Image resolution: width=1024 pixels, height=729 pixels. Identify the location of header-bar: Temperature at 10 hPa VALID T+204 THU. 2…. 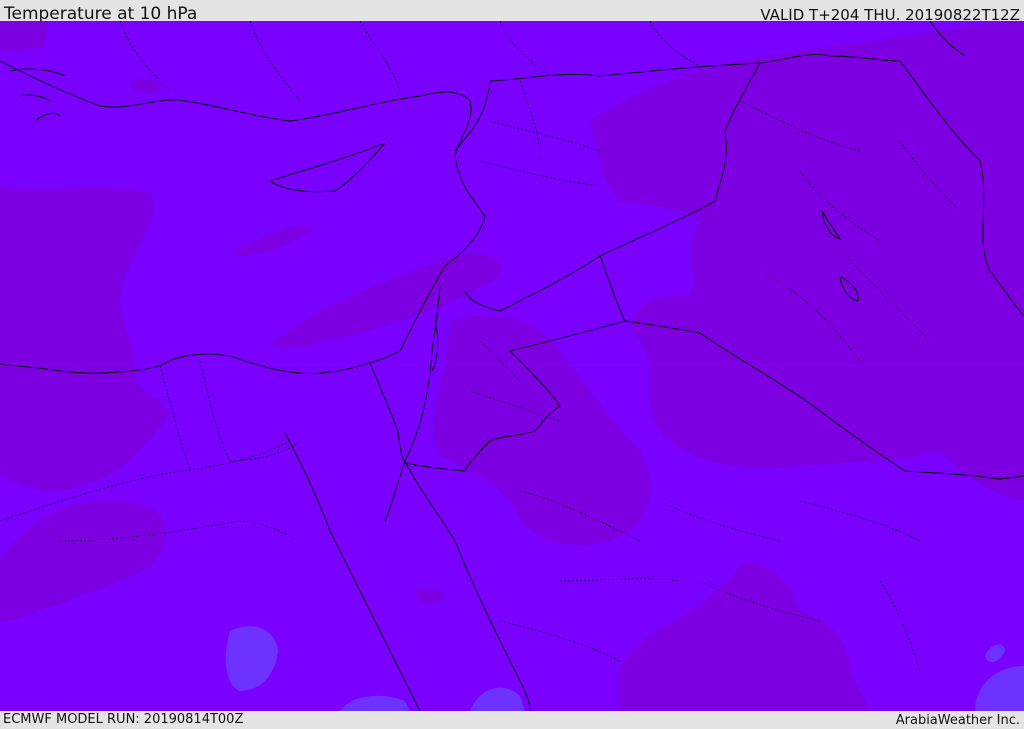
(512, 12).